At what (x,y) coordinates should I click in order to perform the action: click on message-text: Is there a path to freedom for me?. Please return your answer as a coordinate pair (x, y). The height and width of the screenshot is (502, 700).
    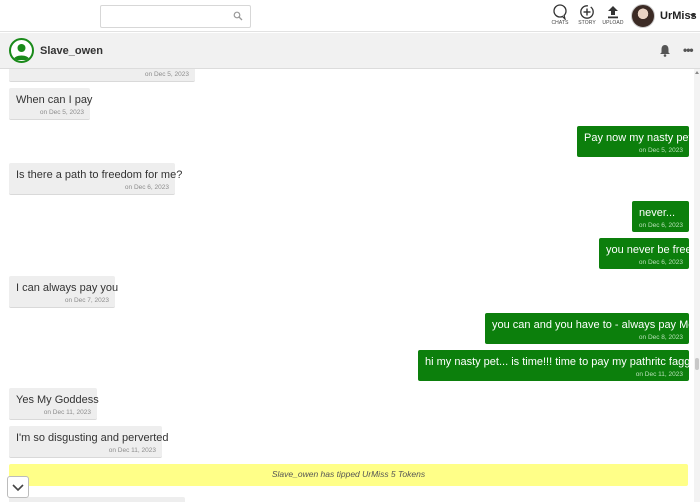
    Looking at the image, I should click on (99, 175).